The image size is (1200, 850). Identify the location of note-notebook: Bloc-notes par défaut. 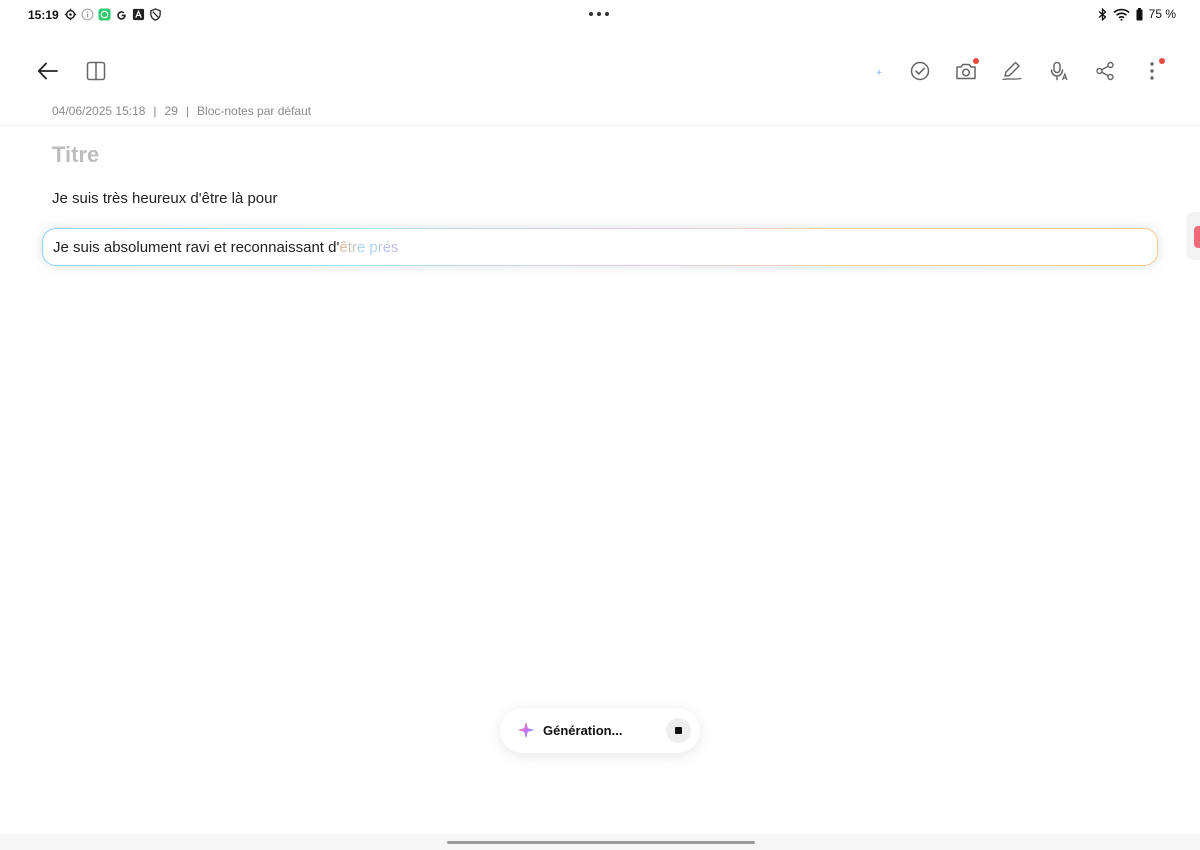
(254, 111).